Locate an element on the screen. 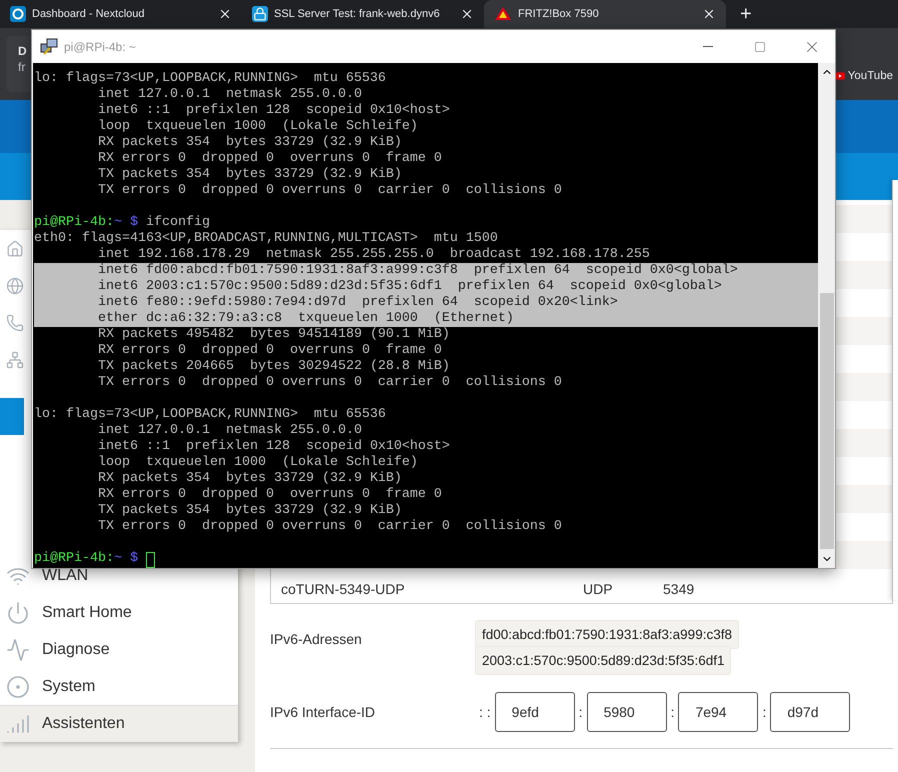 This screenshot has height=772, width=898. terminal-line: RX packets 495482 bytes 94514189 (90.1 MiB) is located at coordinates (274, 335).